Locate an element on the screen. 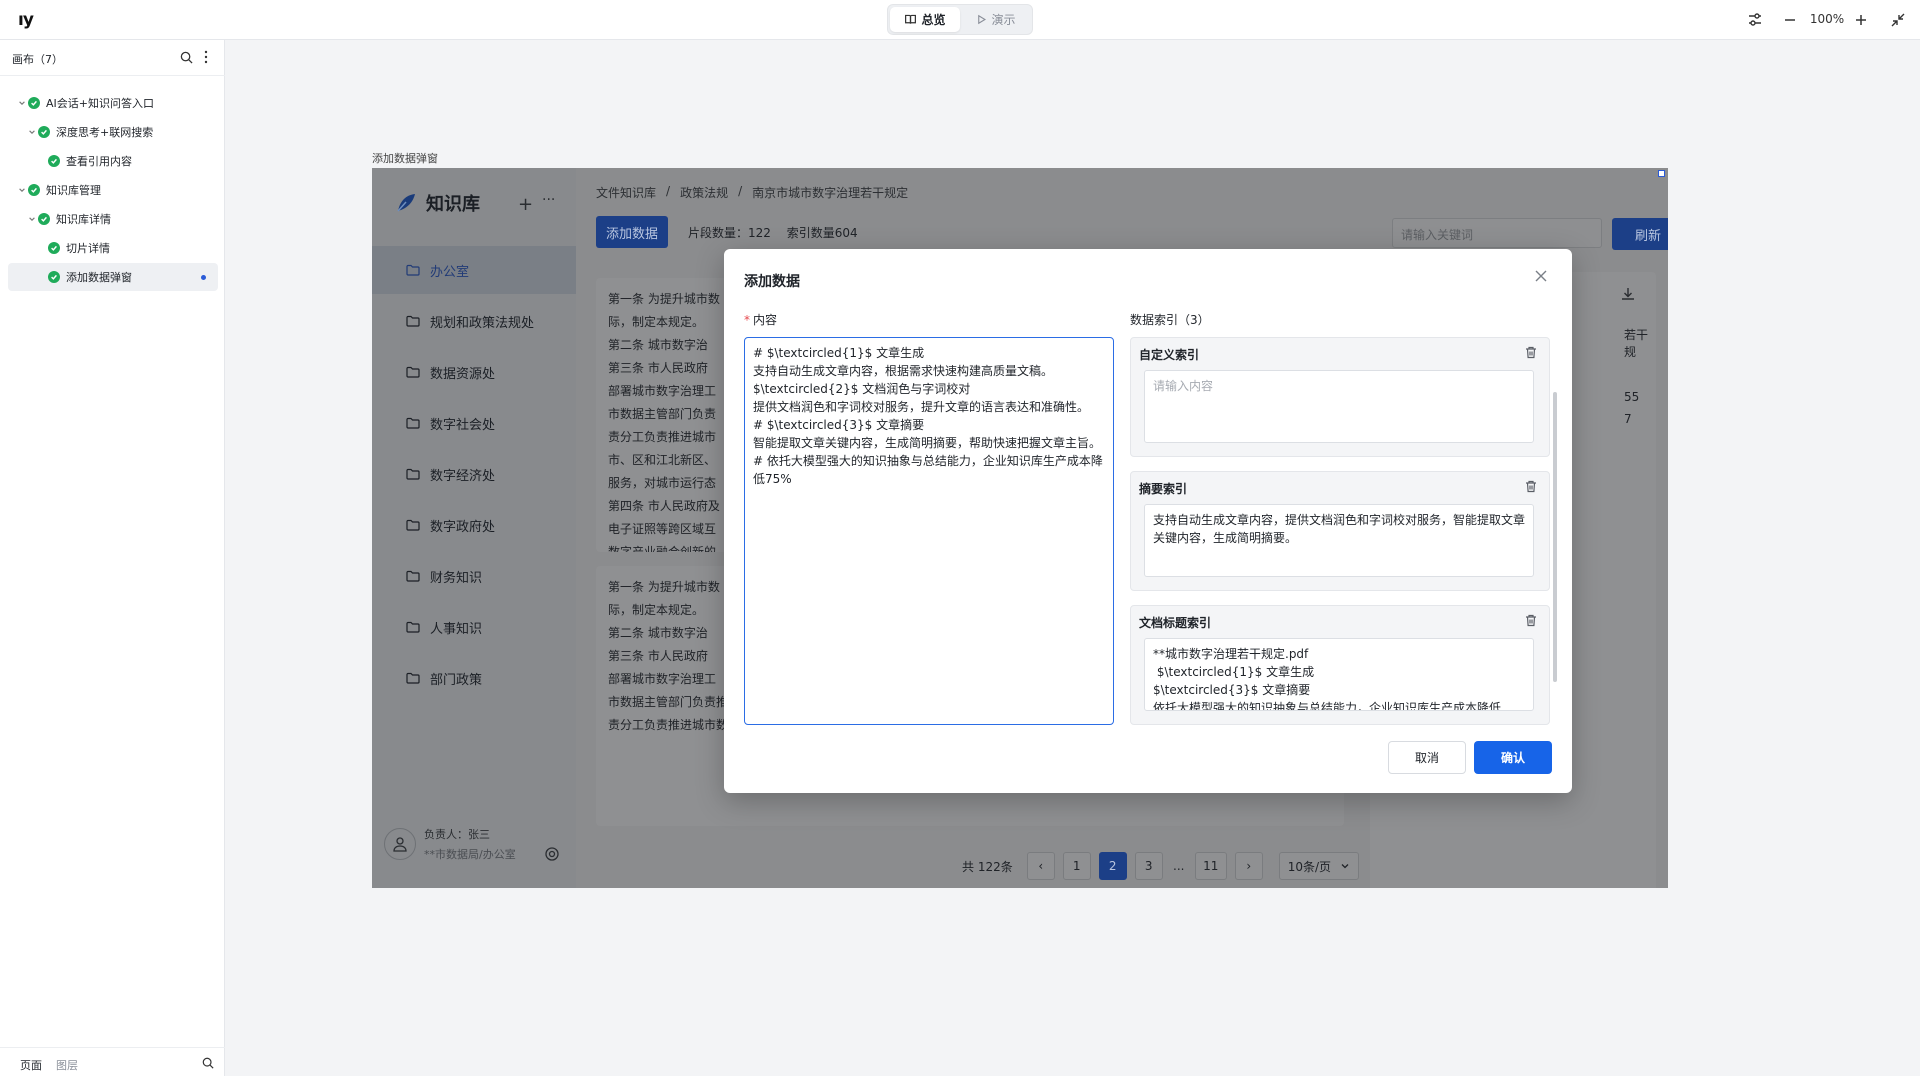 This screenshot has height=1076, width=1920. pager-total: 共 122条 is located at coordinates (987, 866).